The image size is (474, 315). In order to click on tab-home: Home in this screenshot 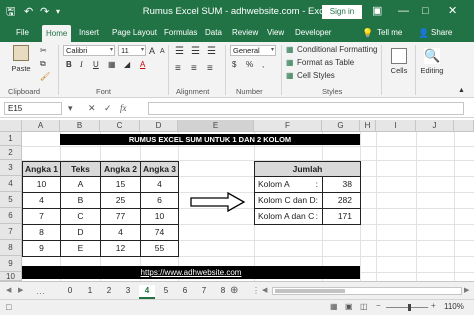, I will do `click(57, 33)`.